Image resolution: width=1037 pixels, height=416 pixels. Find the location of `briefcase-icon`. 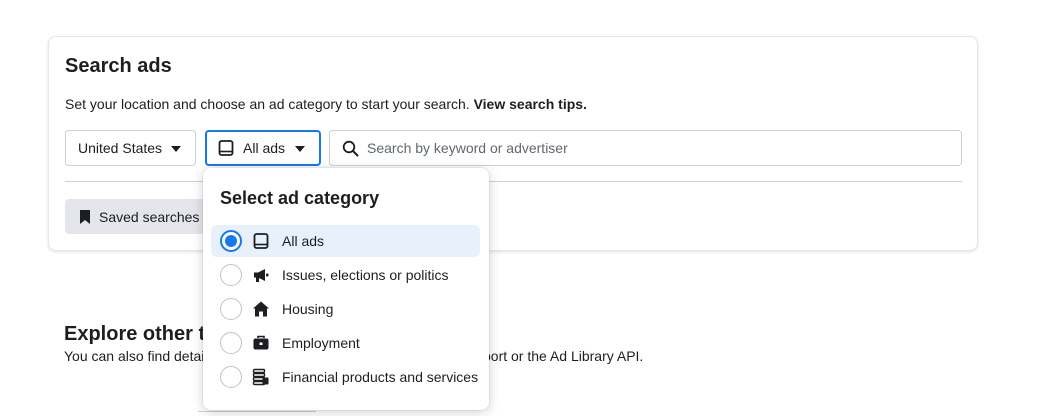

briefcase-icon is located at coordinates (261, 343).